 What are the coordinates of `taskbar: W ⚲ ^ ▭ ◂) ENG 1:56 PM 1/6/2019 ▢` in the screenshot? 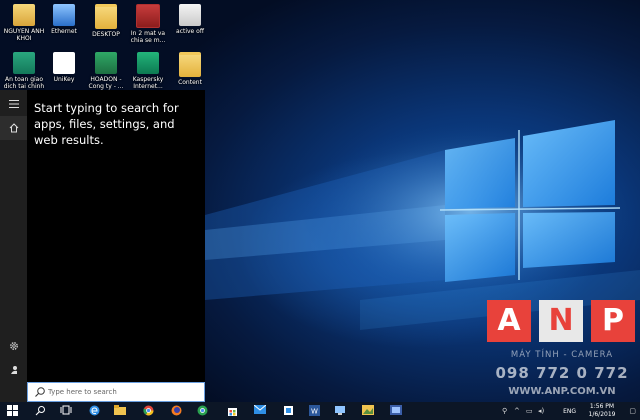 It's located at (320, 411).